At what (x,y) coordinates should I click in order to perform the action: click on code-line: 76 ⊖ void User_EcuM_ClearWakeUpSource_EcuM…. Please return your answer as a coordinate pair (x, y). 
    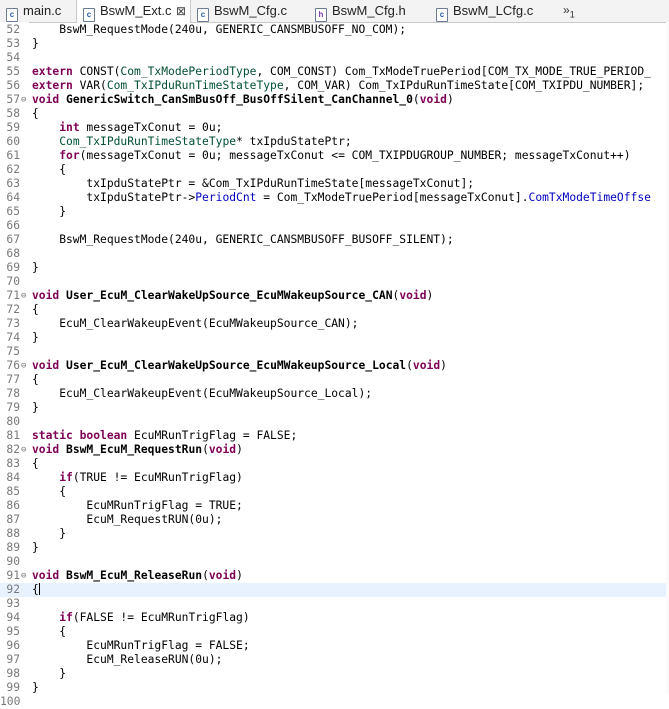
    Looking at the image, I should click on (334, 366).